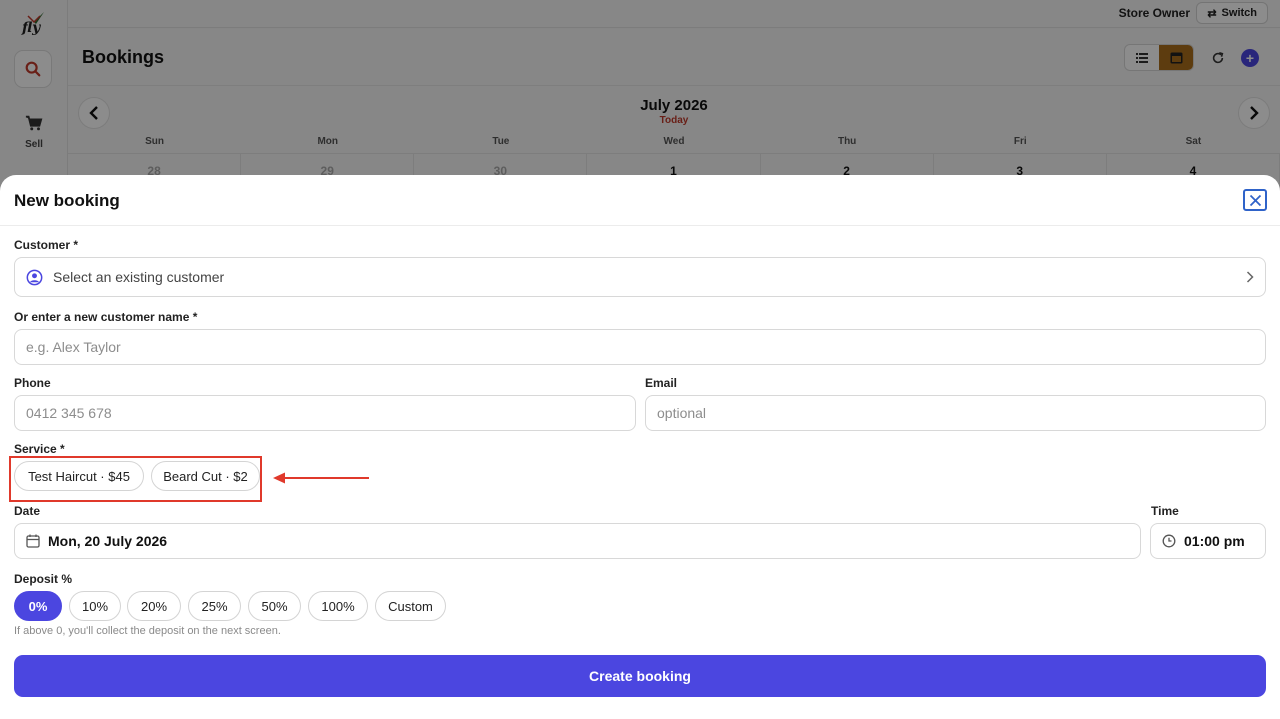 This screenshot has height=719, width=1280. I want to click on deposit-option: 100%, so click(338, 606).